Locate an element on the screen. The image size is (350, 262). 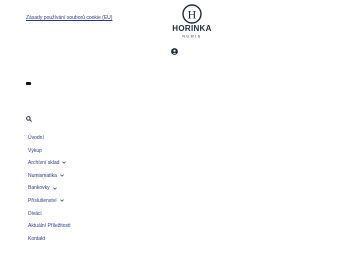
search-icon is located at coordinates (29, 119).